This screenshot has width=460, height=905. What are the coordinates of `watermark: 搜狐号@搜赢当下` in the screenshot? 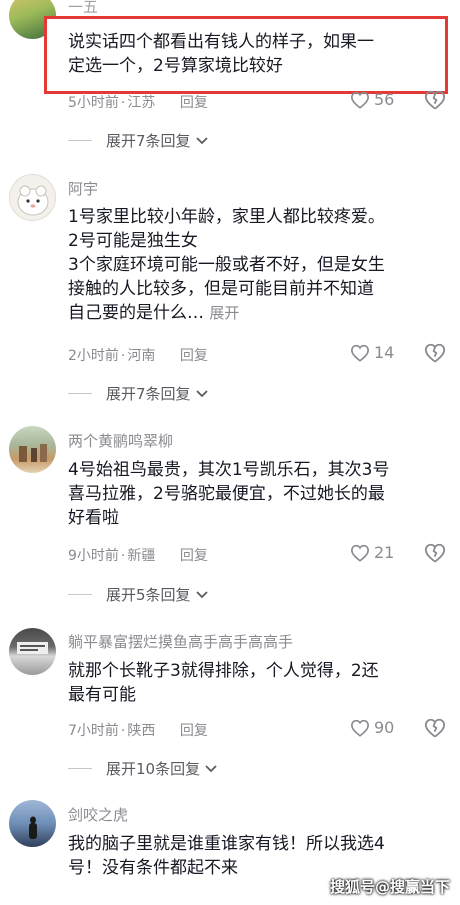 It's located at (389, 887).